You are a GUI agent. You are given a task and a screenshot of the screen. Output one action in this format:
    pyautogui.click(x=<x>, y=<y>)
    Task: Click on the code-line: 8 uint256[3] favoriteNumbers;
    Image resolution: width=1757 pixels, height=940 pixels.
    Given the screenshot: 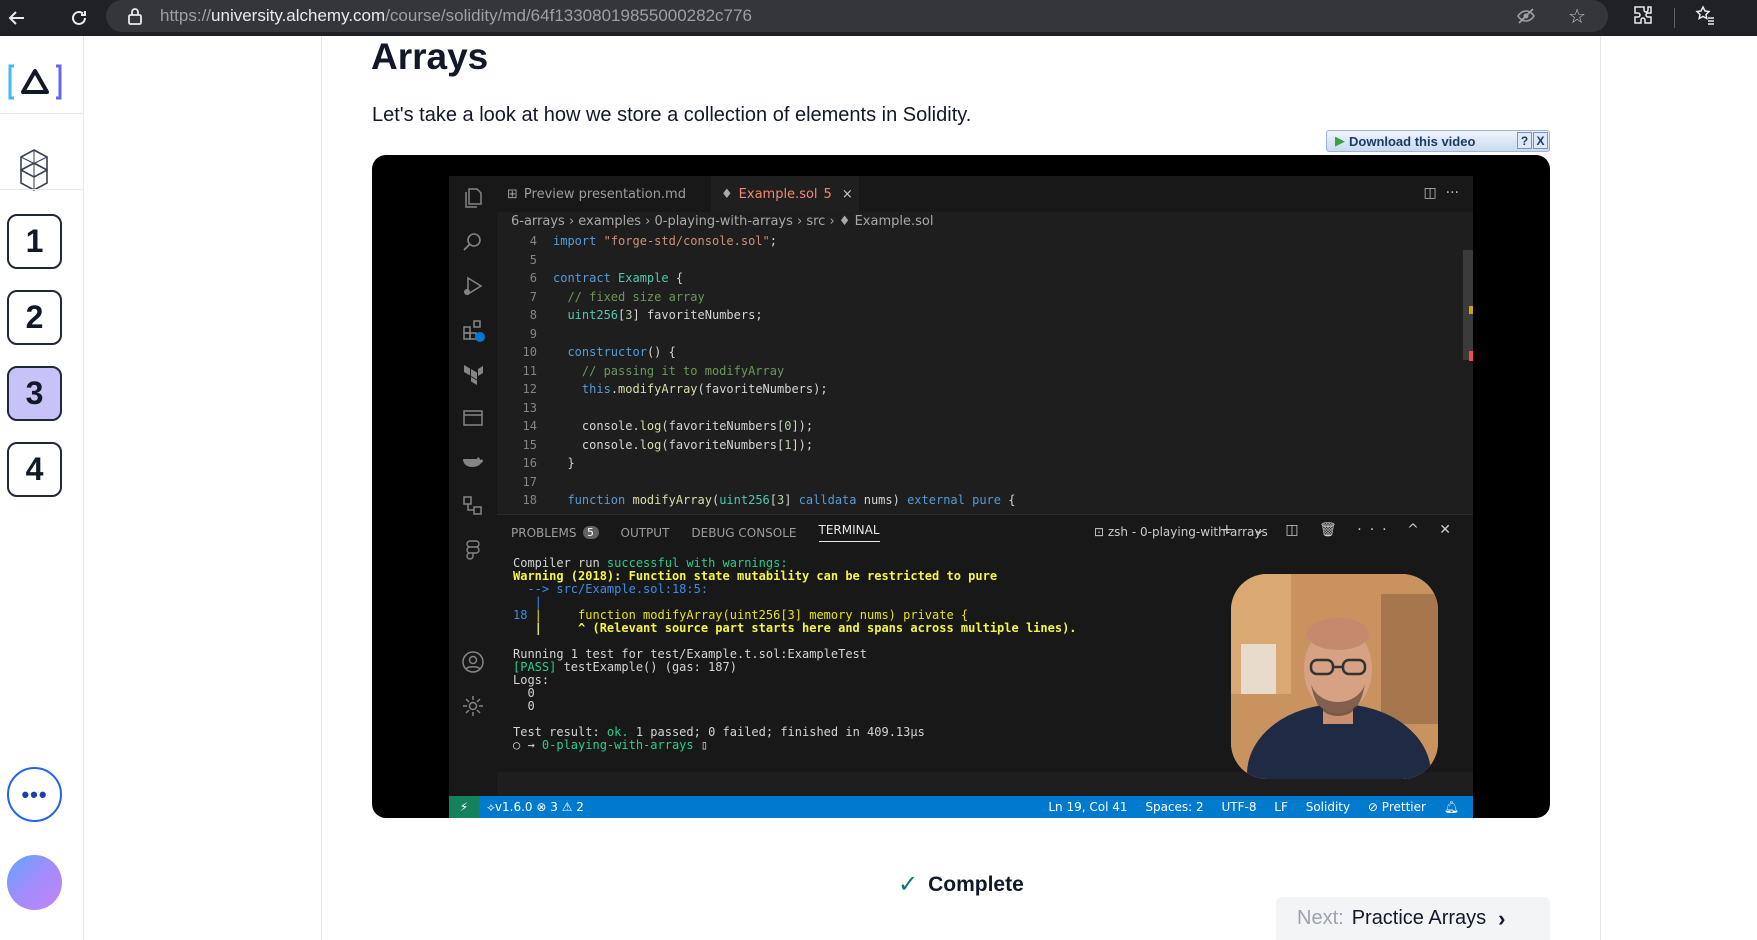 What is the action you would take?
    pyautogui.click(x=977, y=315)
    